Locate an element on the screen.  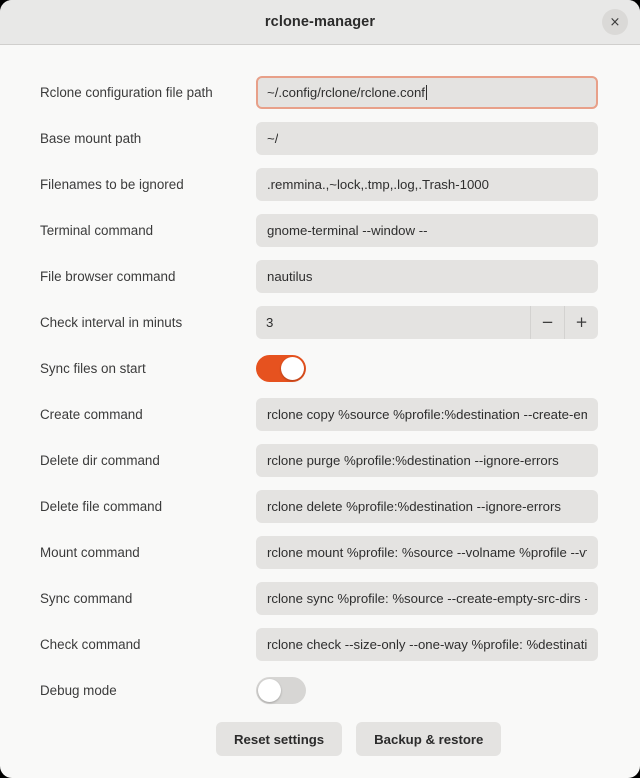
check-interval-label: Check interval in minuts is located at coordinates (111, 322).